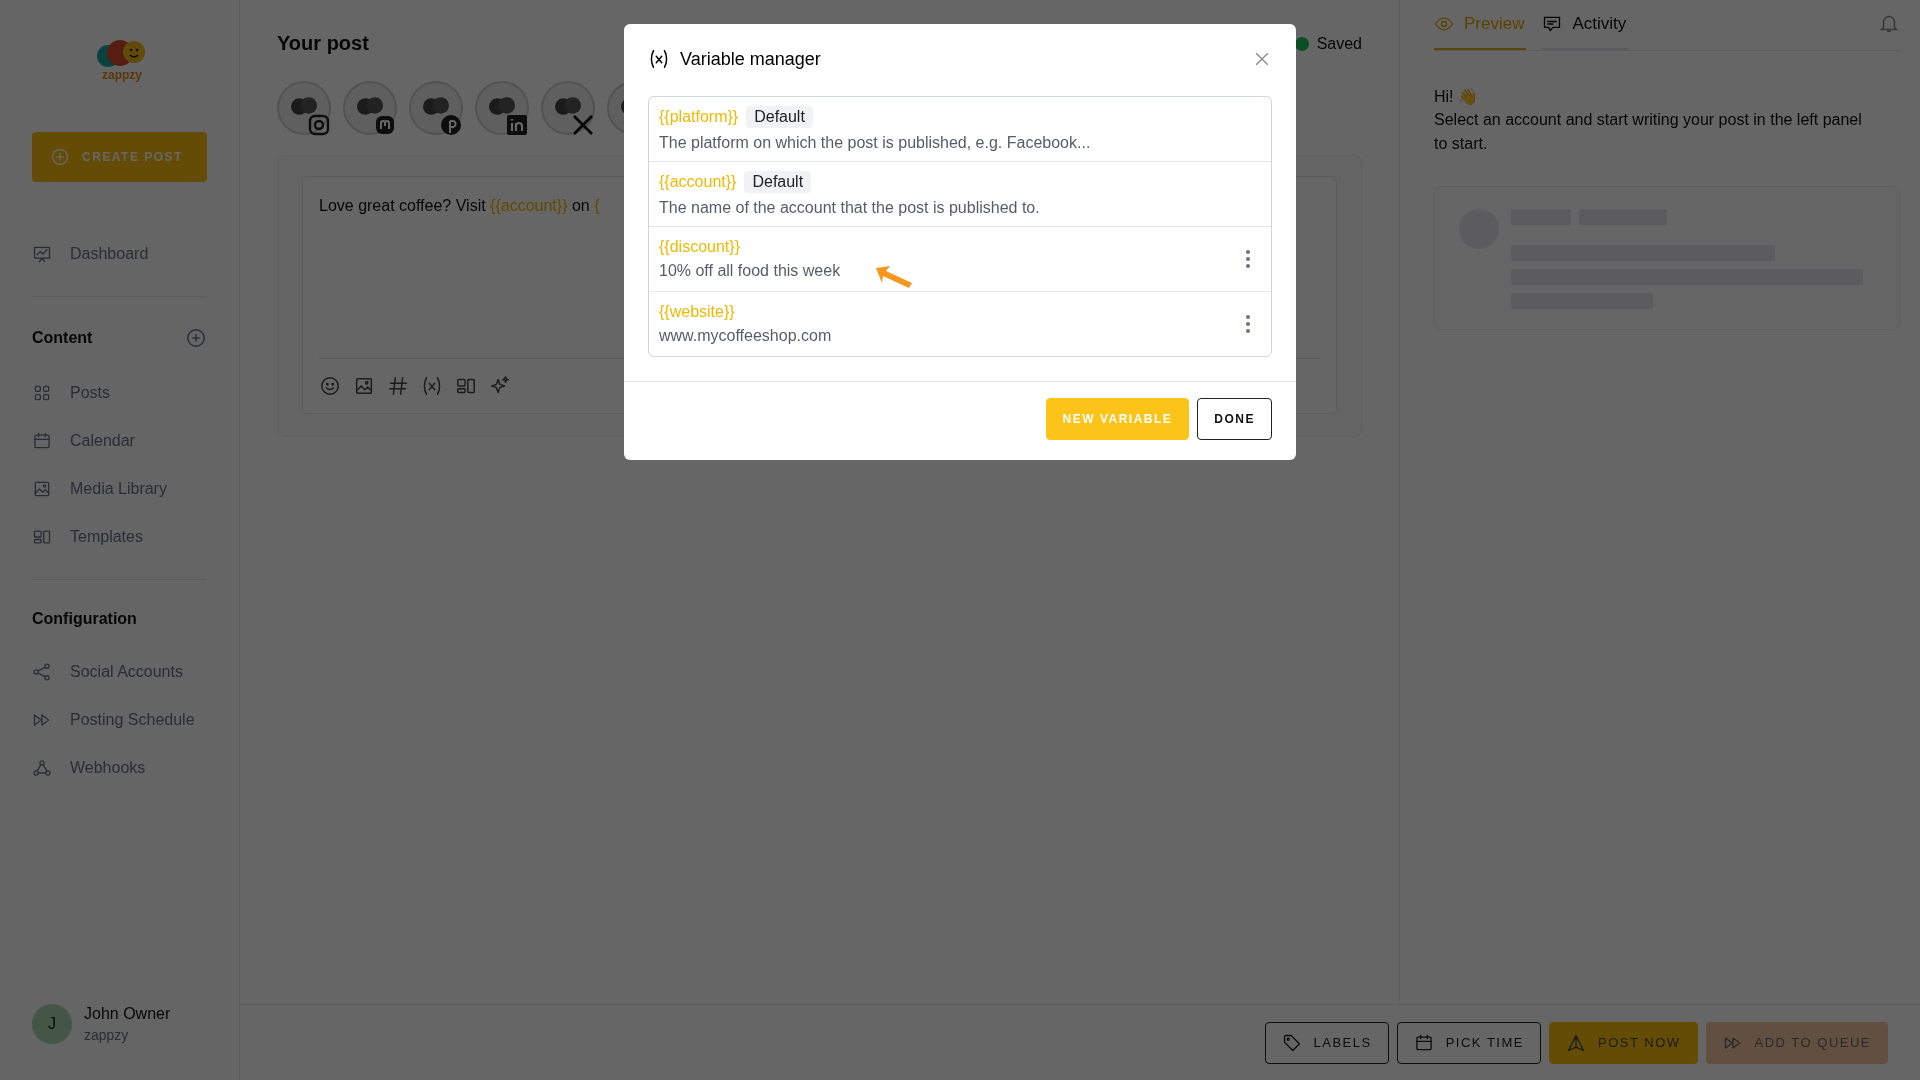 Image resolution: width=1920 pixels, height=1080 pixels. I want to click on nav-item: Calendar, so click(135, 441).